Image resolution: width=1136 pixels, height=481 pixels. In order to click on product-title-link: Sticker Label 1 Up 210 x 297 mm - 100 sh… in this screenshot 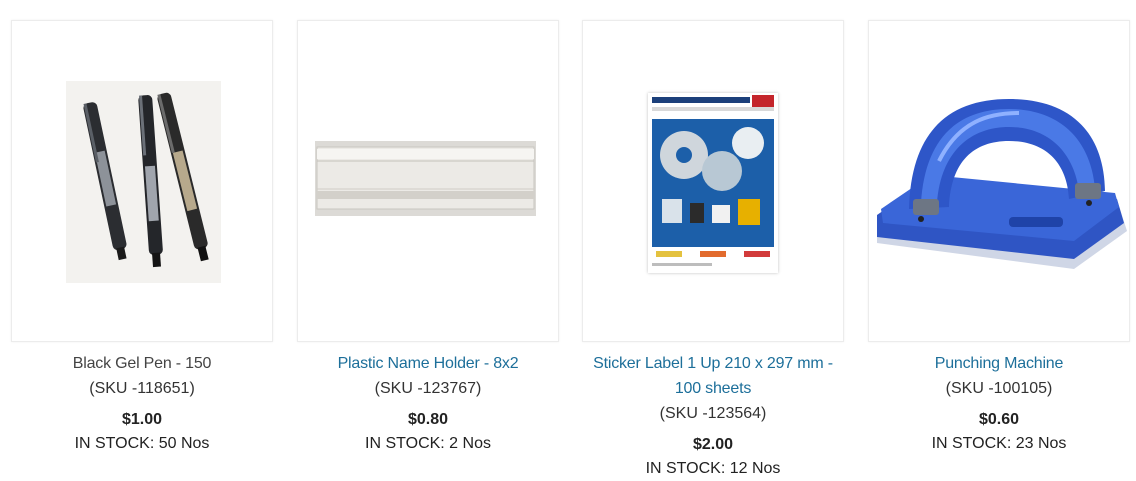, I will do `click(713, 376)`.